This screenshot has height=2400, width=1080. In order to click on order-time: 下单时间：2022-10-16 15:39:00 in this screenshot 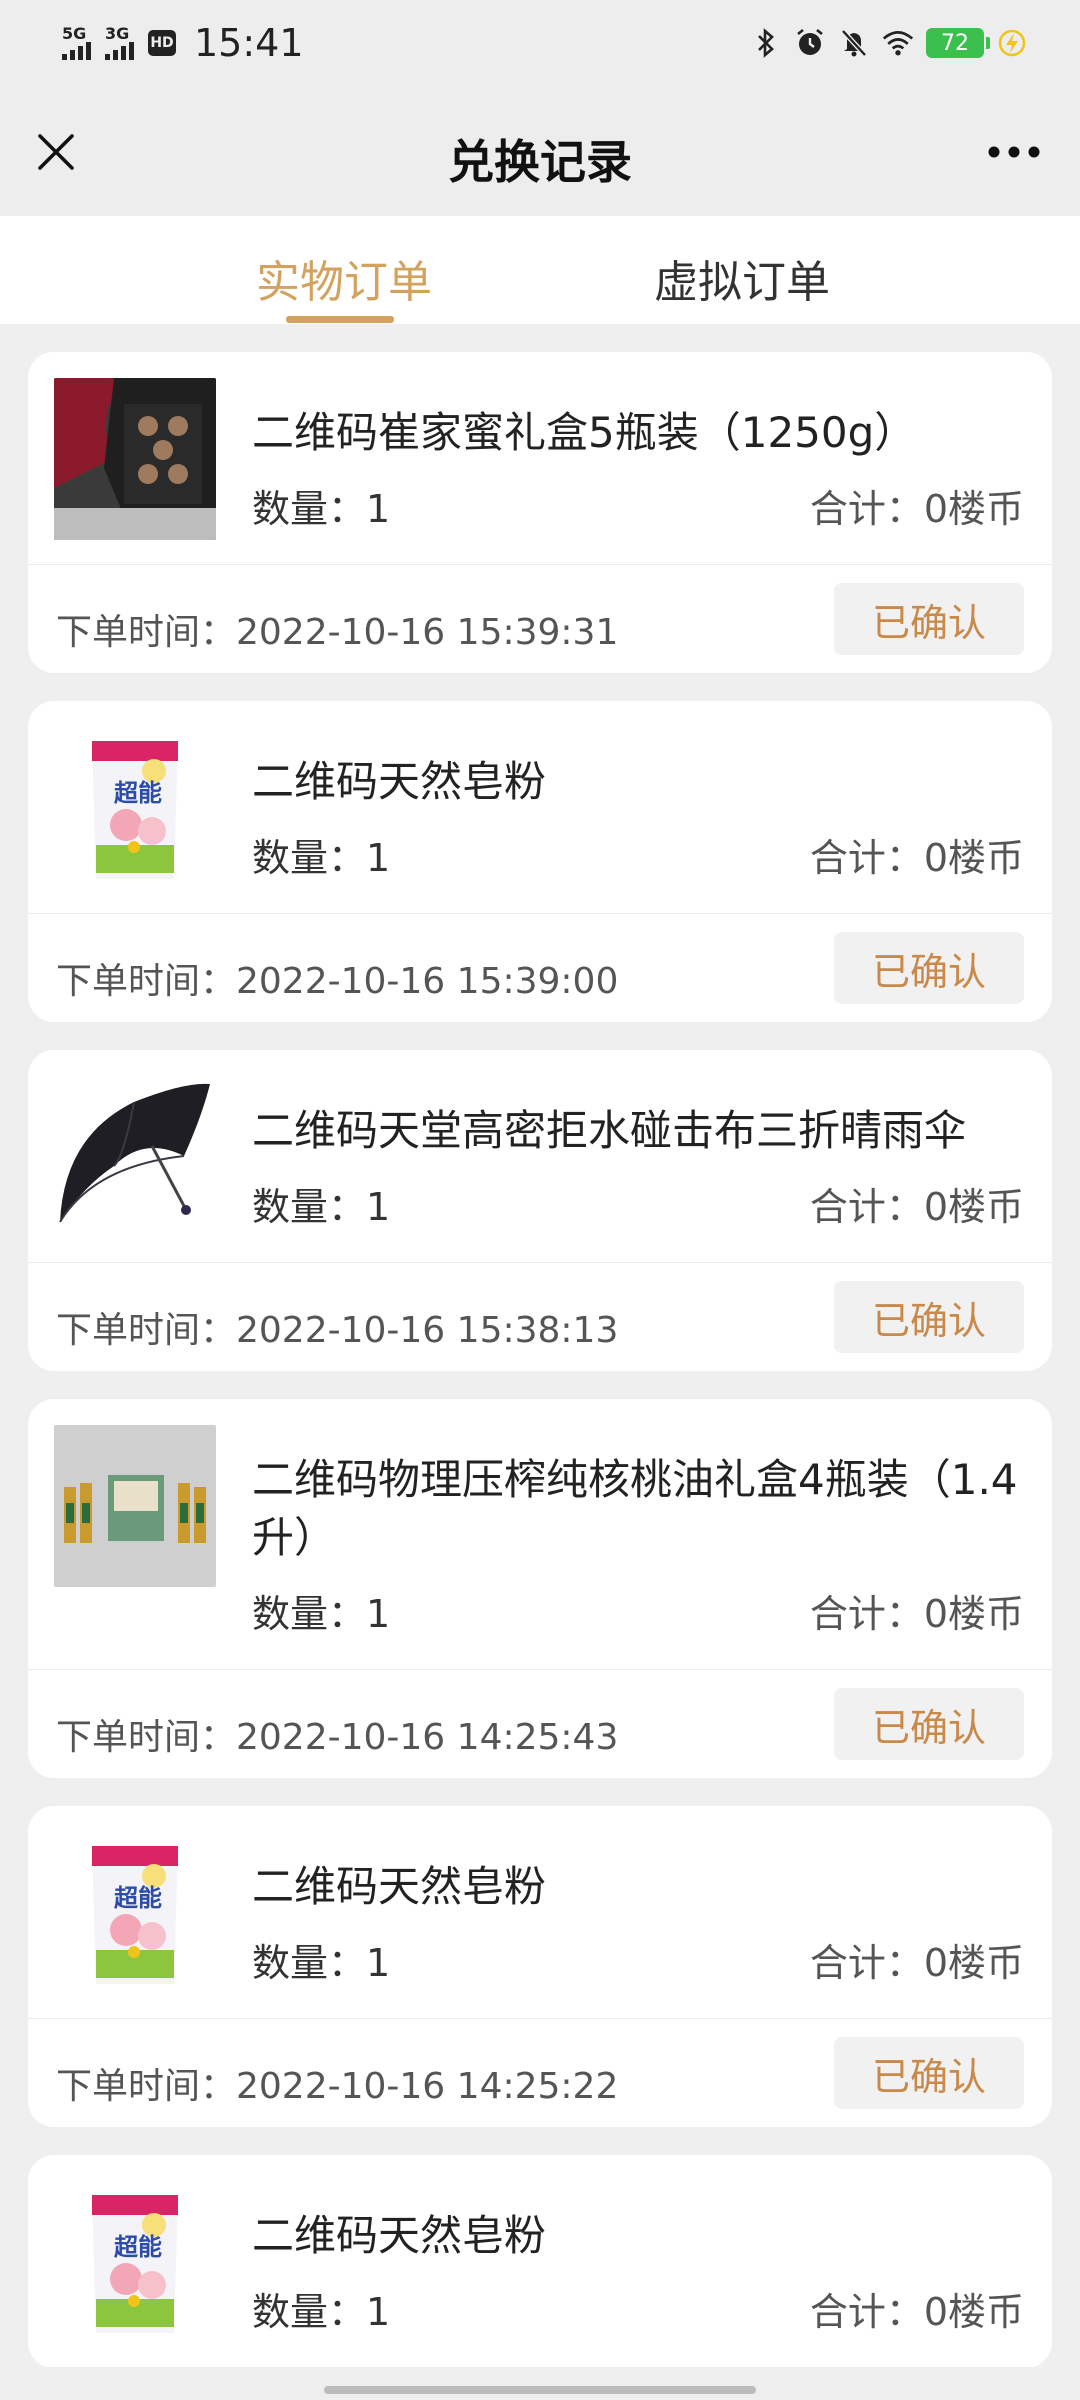, I will do `click(337, 981)`.